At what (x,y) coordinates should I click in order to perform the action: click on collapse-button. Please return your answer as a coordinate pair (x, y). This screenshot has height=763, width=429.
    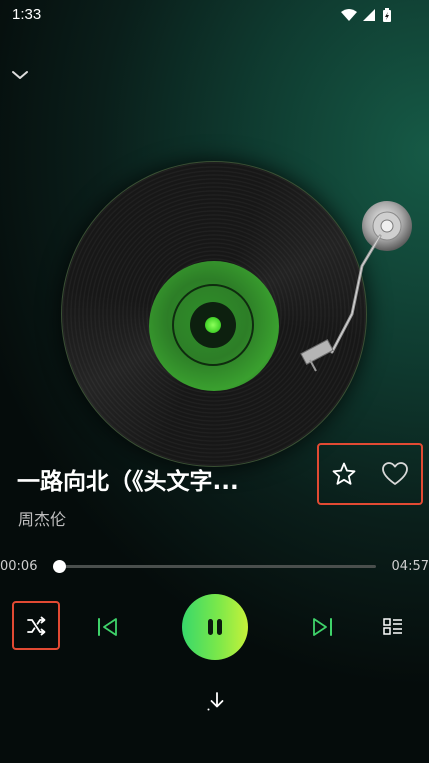
    Looking at the image, I should click on (20, 75).